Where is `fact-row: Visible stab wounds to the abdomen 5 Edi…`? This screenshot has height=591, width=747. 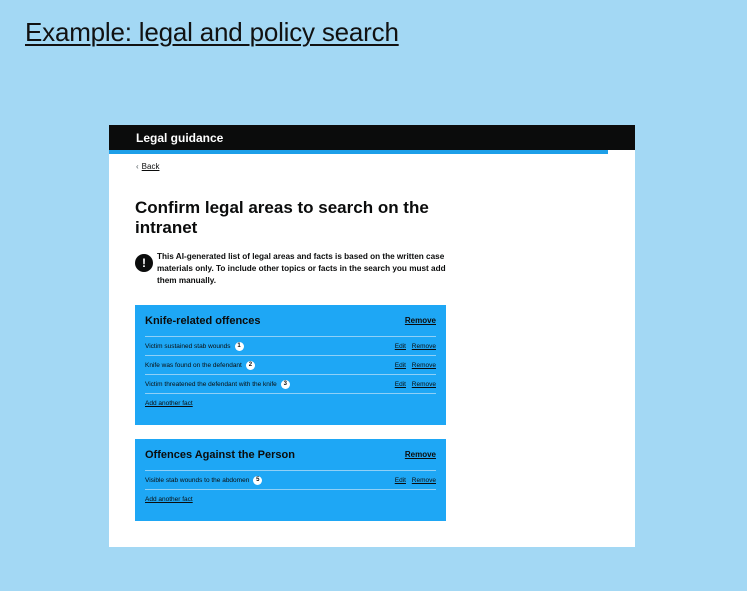
fact-row: Visible stab wounds to the abdomen 5 Edi… is located at coordinates (290, 480).